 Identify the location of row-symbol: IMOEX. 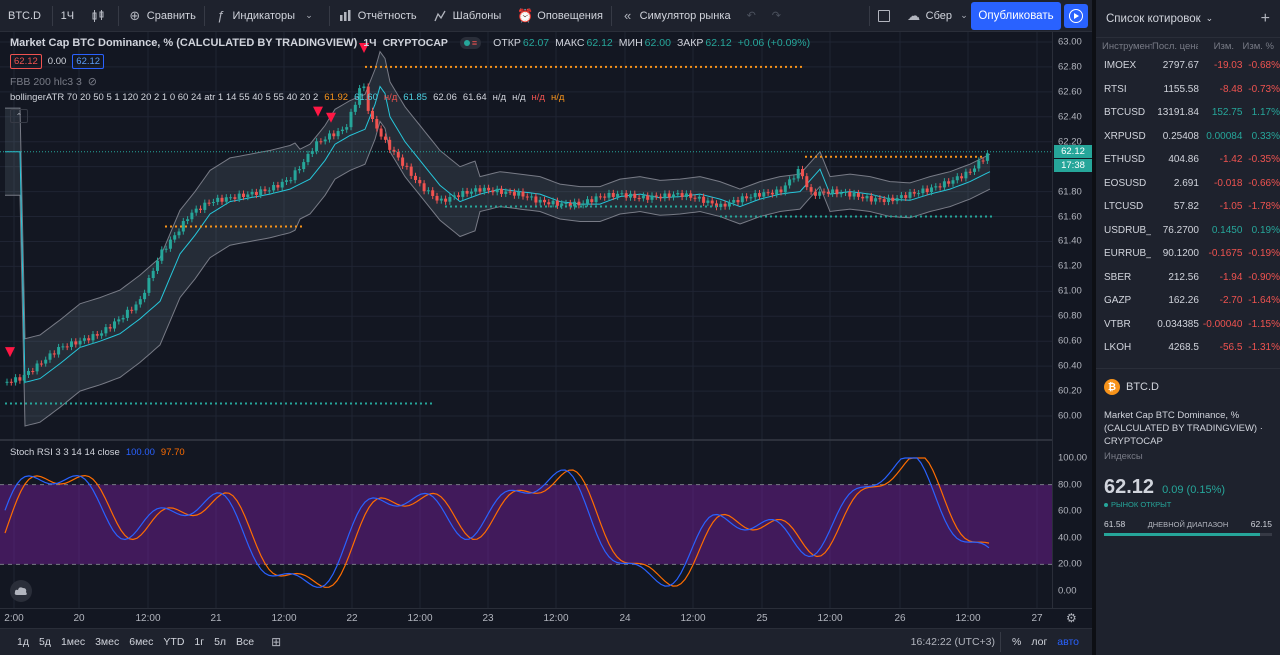
(1120, 66).